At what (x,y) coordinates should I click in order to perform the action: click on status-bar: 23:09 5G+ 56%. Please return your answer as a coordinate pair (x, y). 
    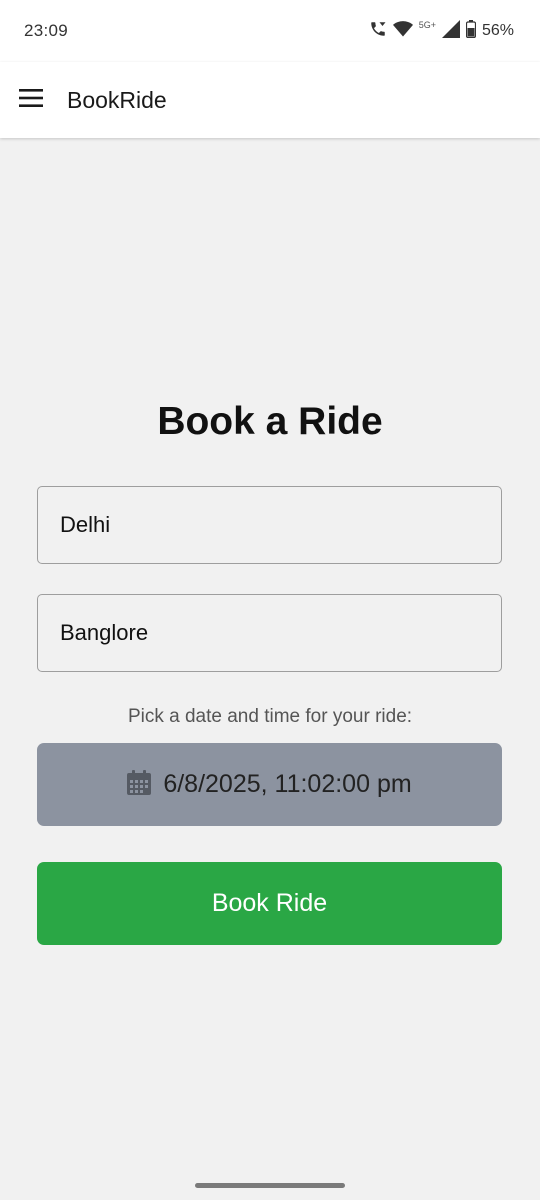
    Looking at the image, I should click on (270, 31).